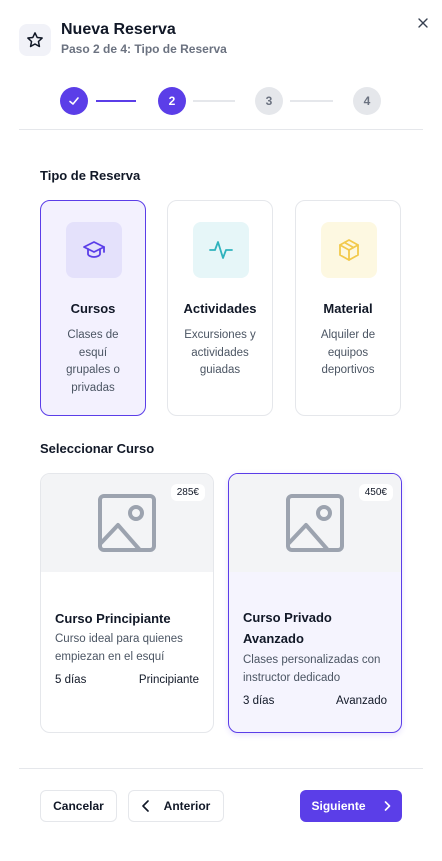 The width and height of the screenshot is (442, 861). What do you see at coordinates (187, 492) in the screenshot?
I see `price-badge: 285€` at bounding box center [187, 492].